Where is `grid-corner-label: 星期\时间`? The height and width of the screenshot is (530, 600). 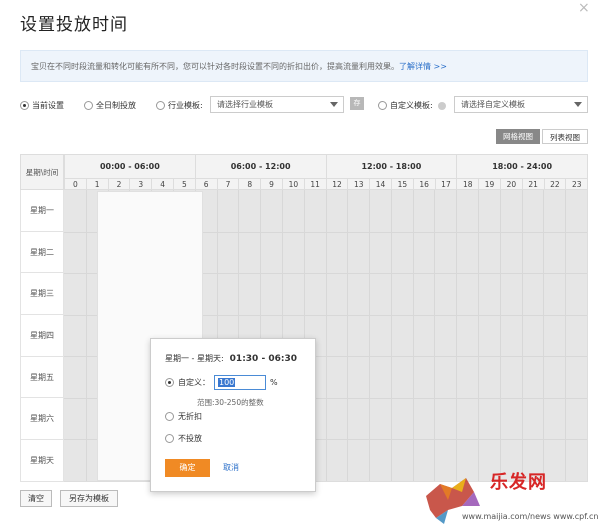
grid-corner-label: 星期\时间 is located at coordinates (42, 172).